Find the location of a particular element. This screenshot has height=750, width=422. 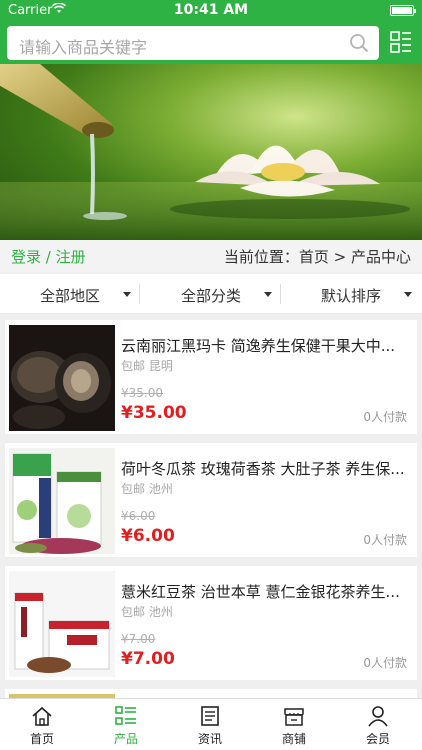

product-old-price: ¥7.00 is located at coordinates (138, 639).